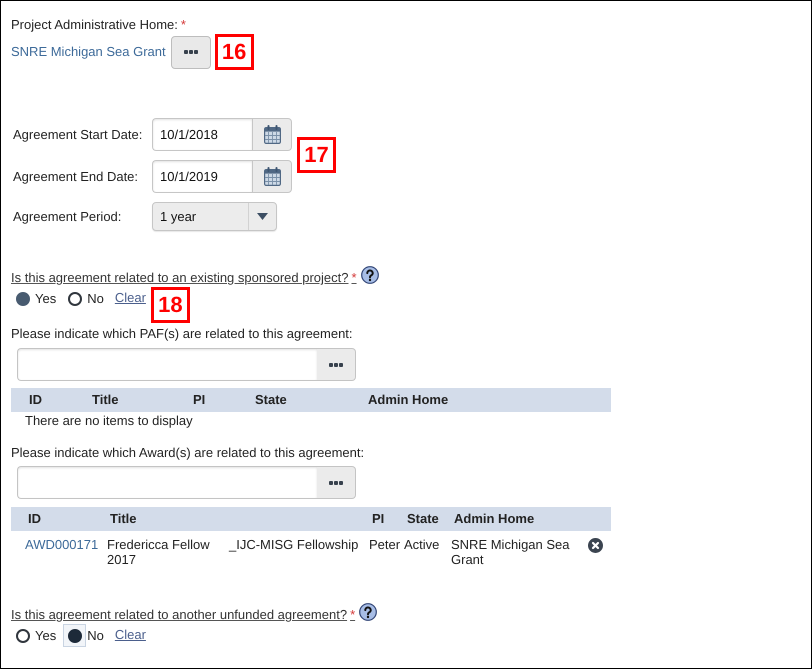 The height and width of the screenshot is (670, 812). I want to click on field-label: Agreement Period:, so click(67, 216).